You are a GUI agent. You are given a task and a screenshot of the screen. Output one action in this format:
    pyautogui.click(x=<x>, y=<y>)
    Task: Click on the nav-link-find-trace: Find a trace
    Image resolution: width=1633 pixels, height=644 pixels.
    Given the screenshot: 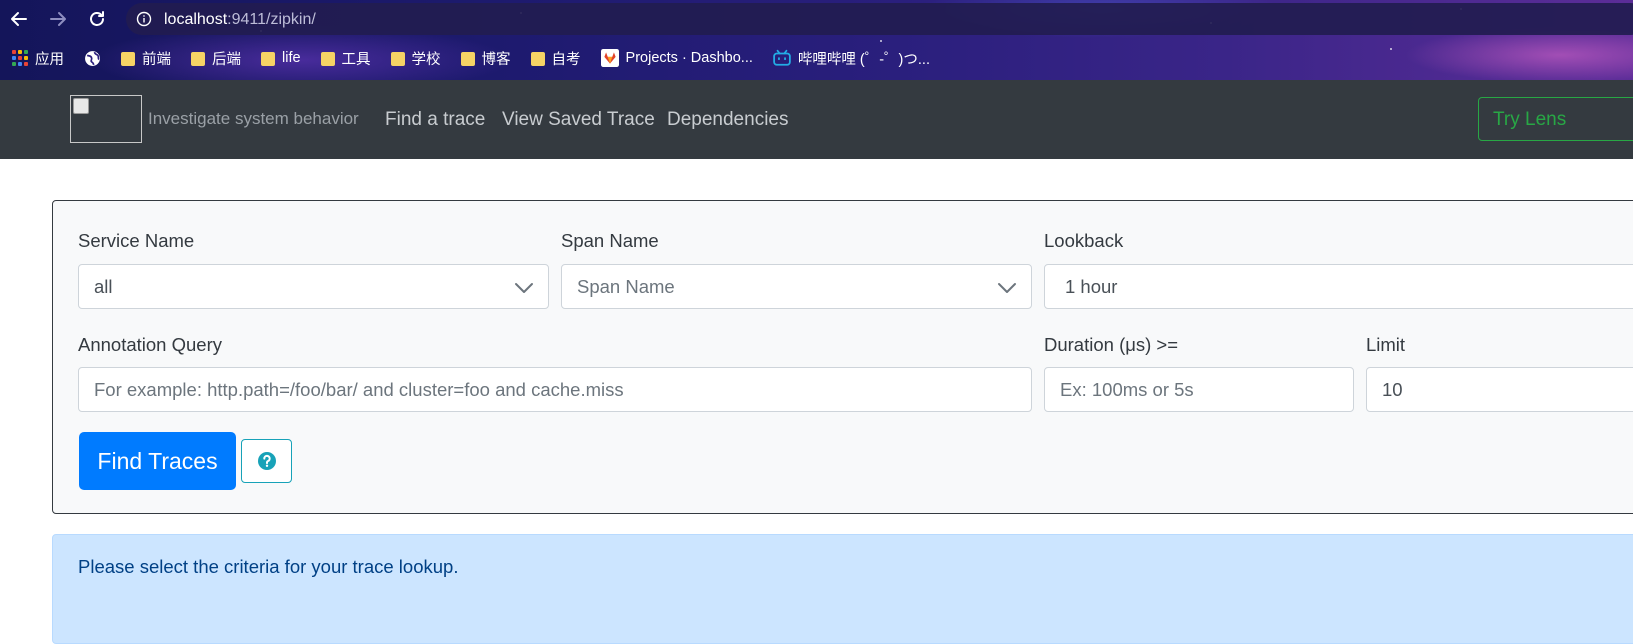 What is the action you would take?
    pyautogui.click(x=435, y=120)
    